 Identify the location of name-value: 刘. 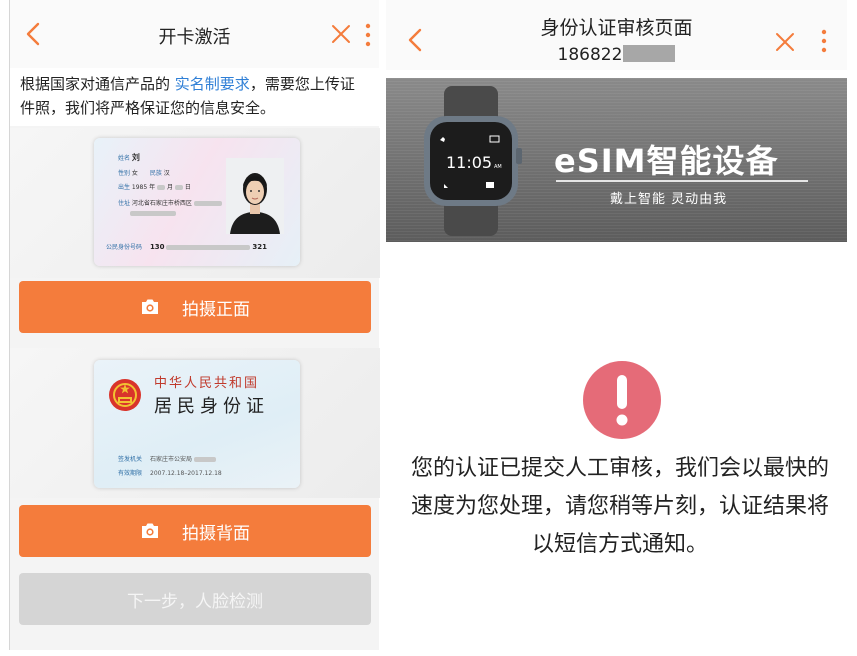
(135, 157).